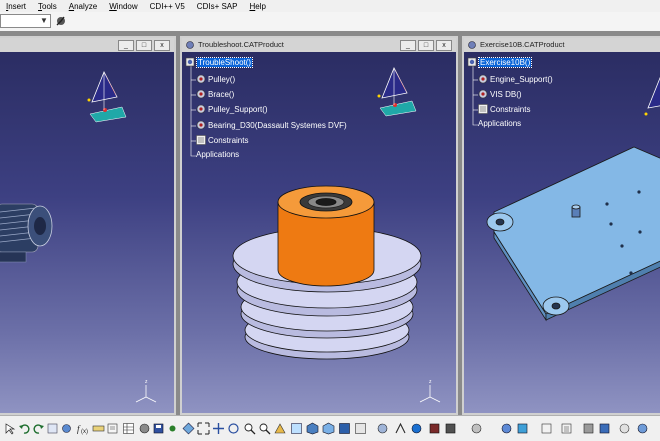  What do you see at coordinates (38, 428) in the screenshot?
I see `redo-icon` at bounding box center [38, 428].